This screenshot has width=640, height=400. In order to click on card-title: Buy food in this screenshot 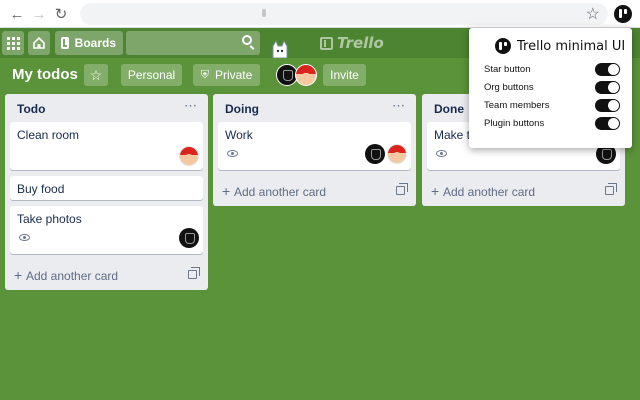, I will do `click(41, 189)`.